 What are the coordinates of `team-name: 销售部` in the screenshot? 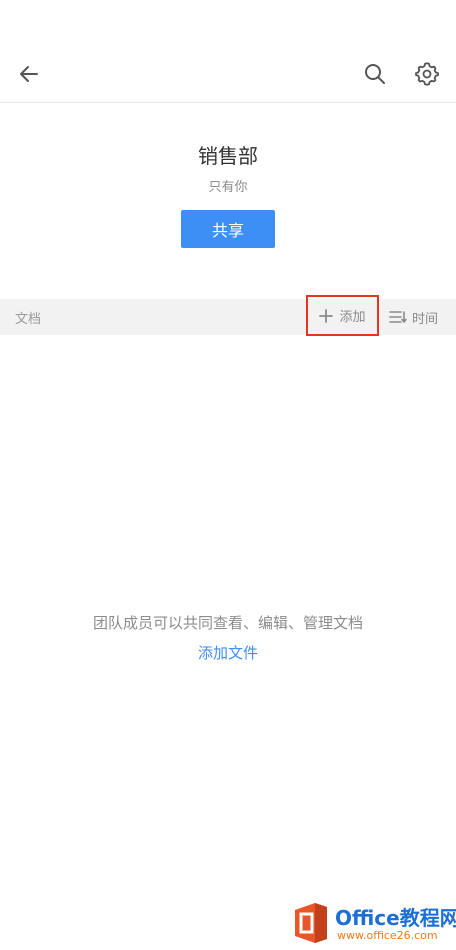 It's located at (228, 156).